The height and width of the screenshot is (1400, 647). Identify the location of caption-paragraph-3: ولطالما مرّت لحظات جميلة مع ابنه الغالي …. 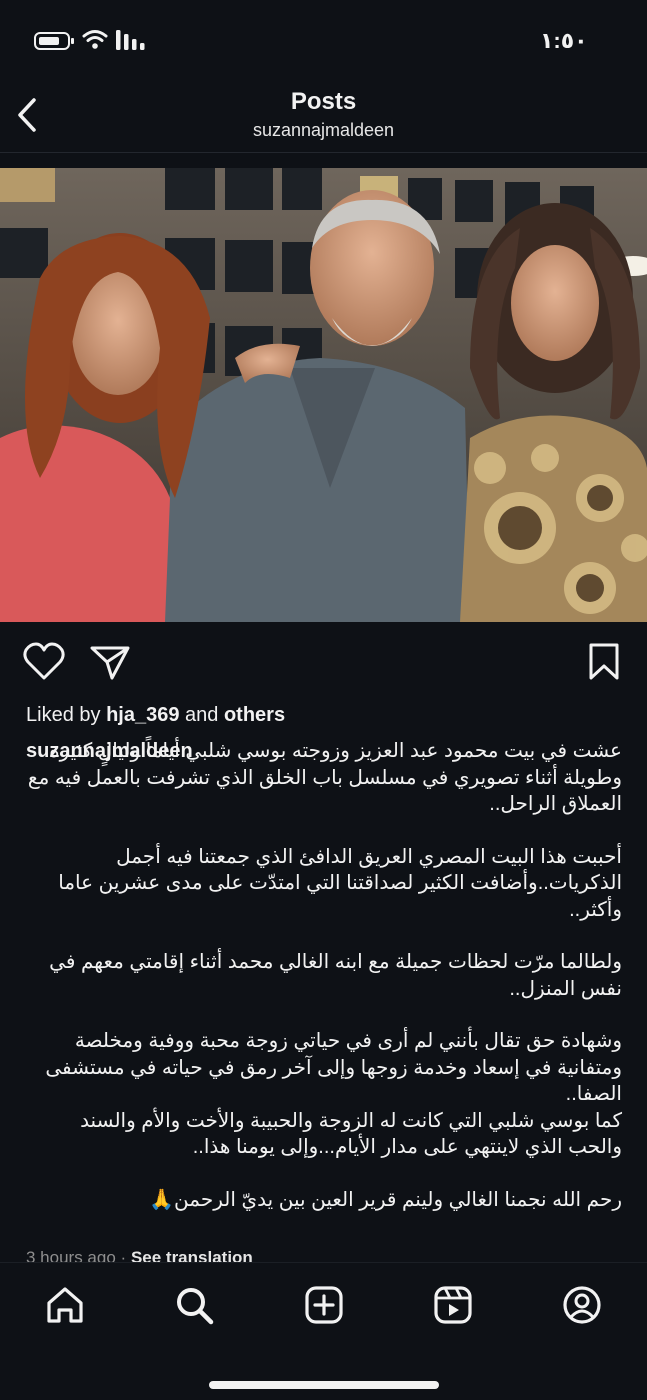
(335, 975).